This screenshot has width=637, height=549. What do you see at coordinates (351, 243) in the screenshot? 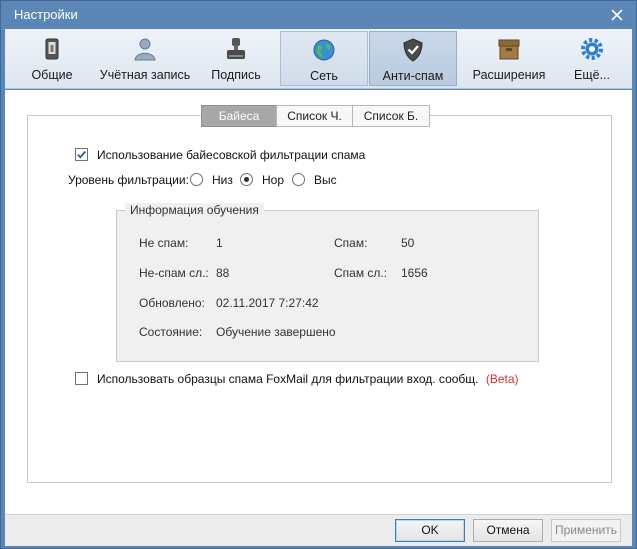
I see `spam-label: Спам:` at bounding box center [351, 243].